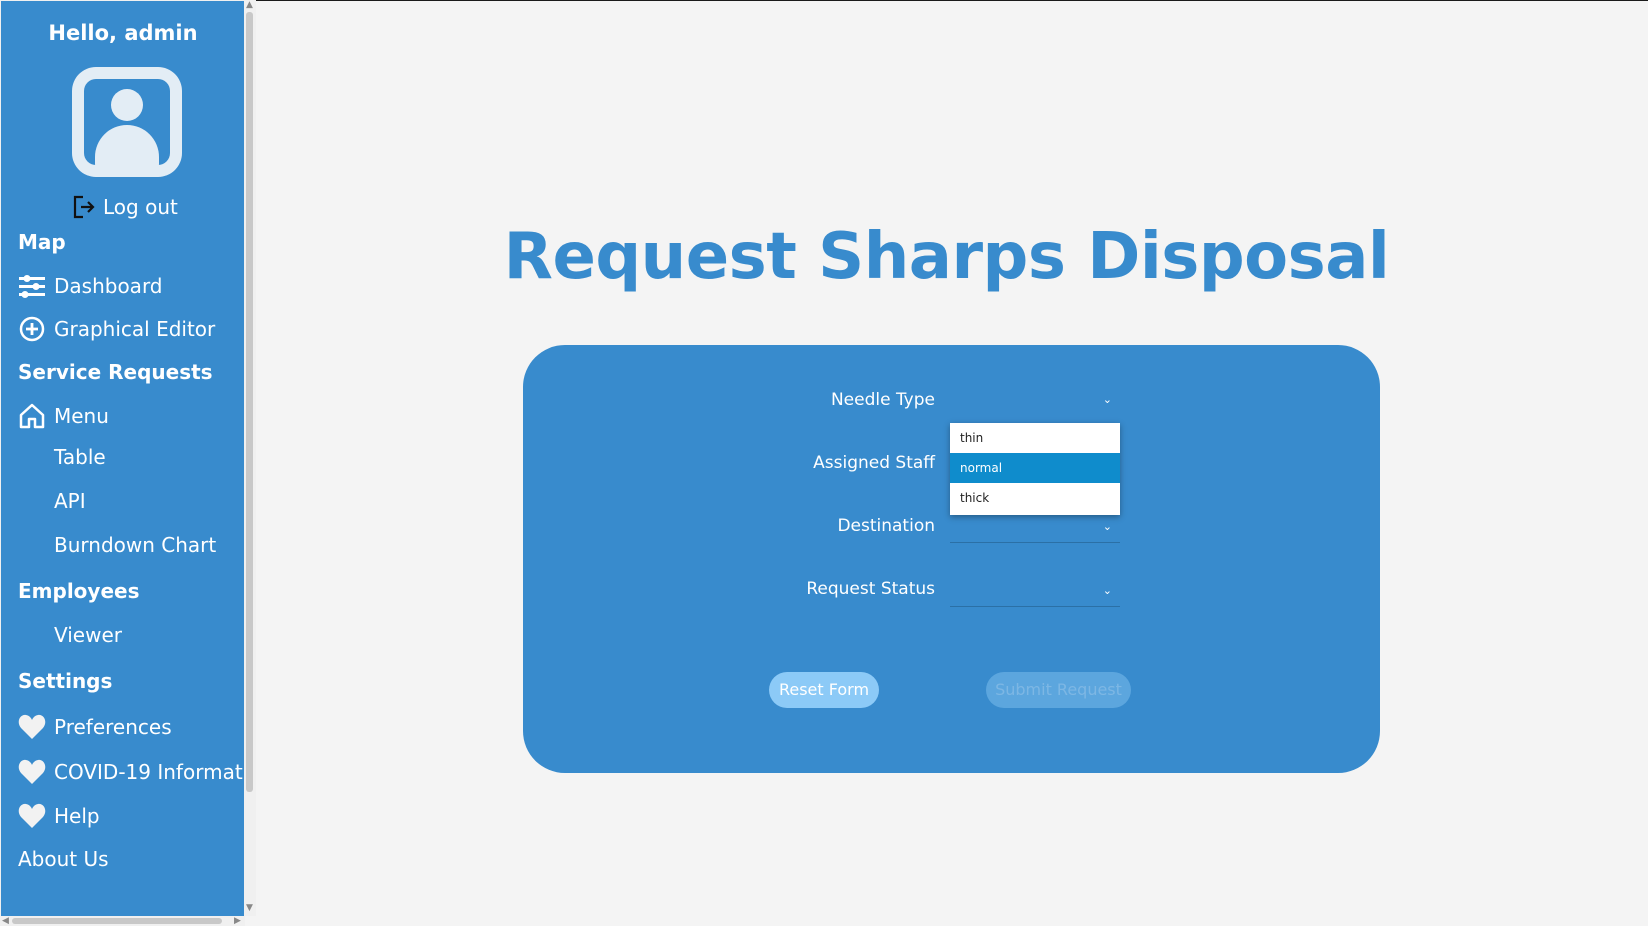 The width and height of the screenshot is (1648, 926). Describe the element at coordinates (52, 501) in the screenshot. I see `sidebar-item-api: API` at that location.